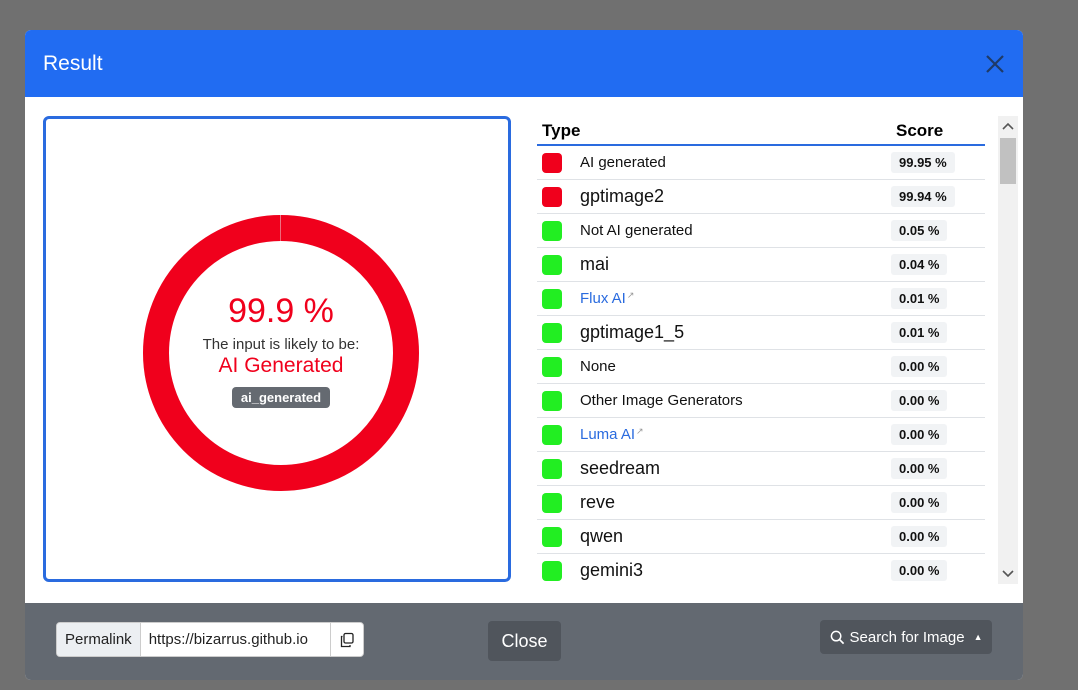  I want to click on table-header: Type Score, so click(761, 131).